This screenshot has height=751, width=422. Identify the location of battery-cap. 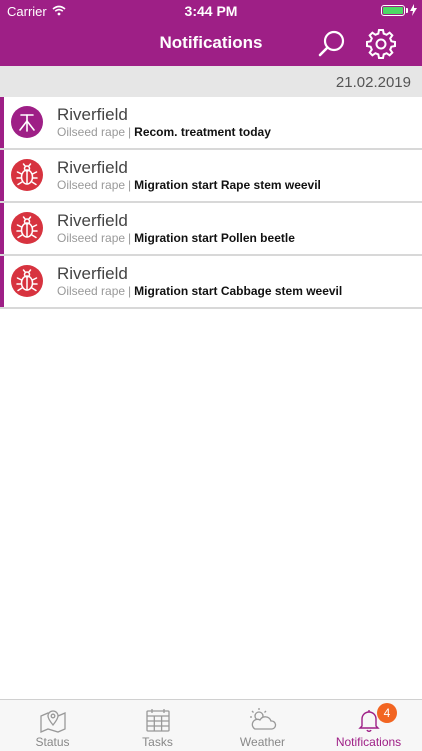
(407, 10).